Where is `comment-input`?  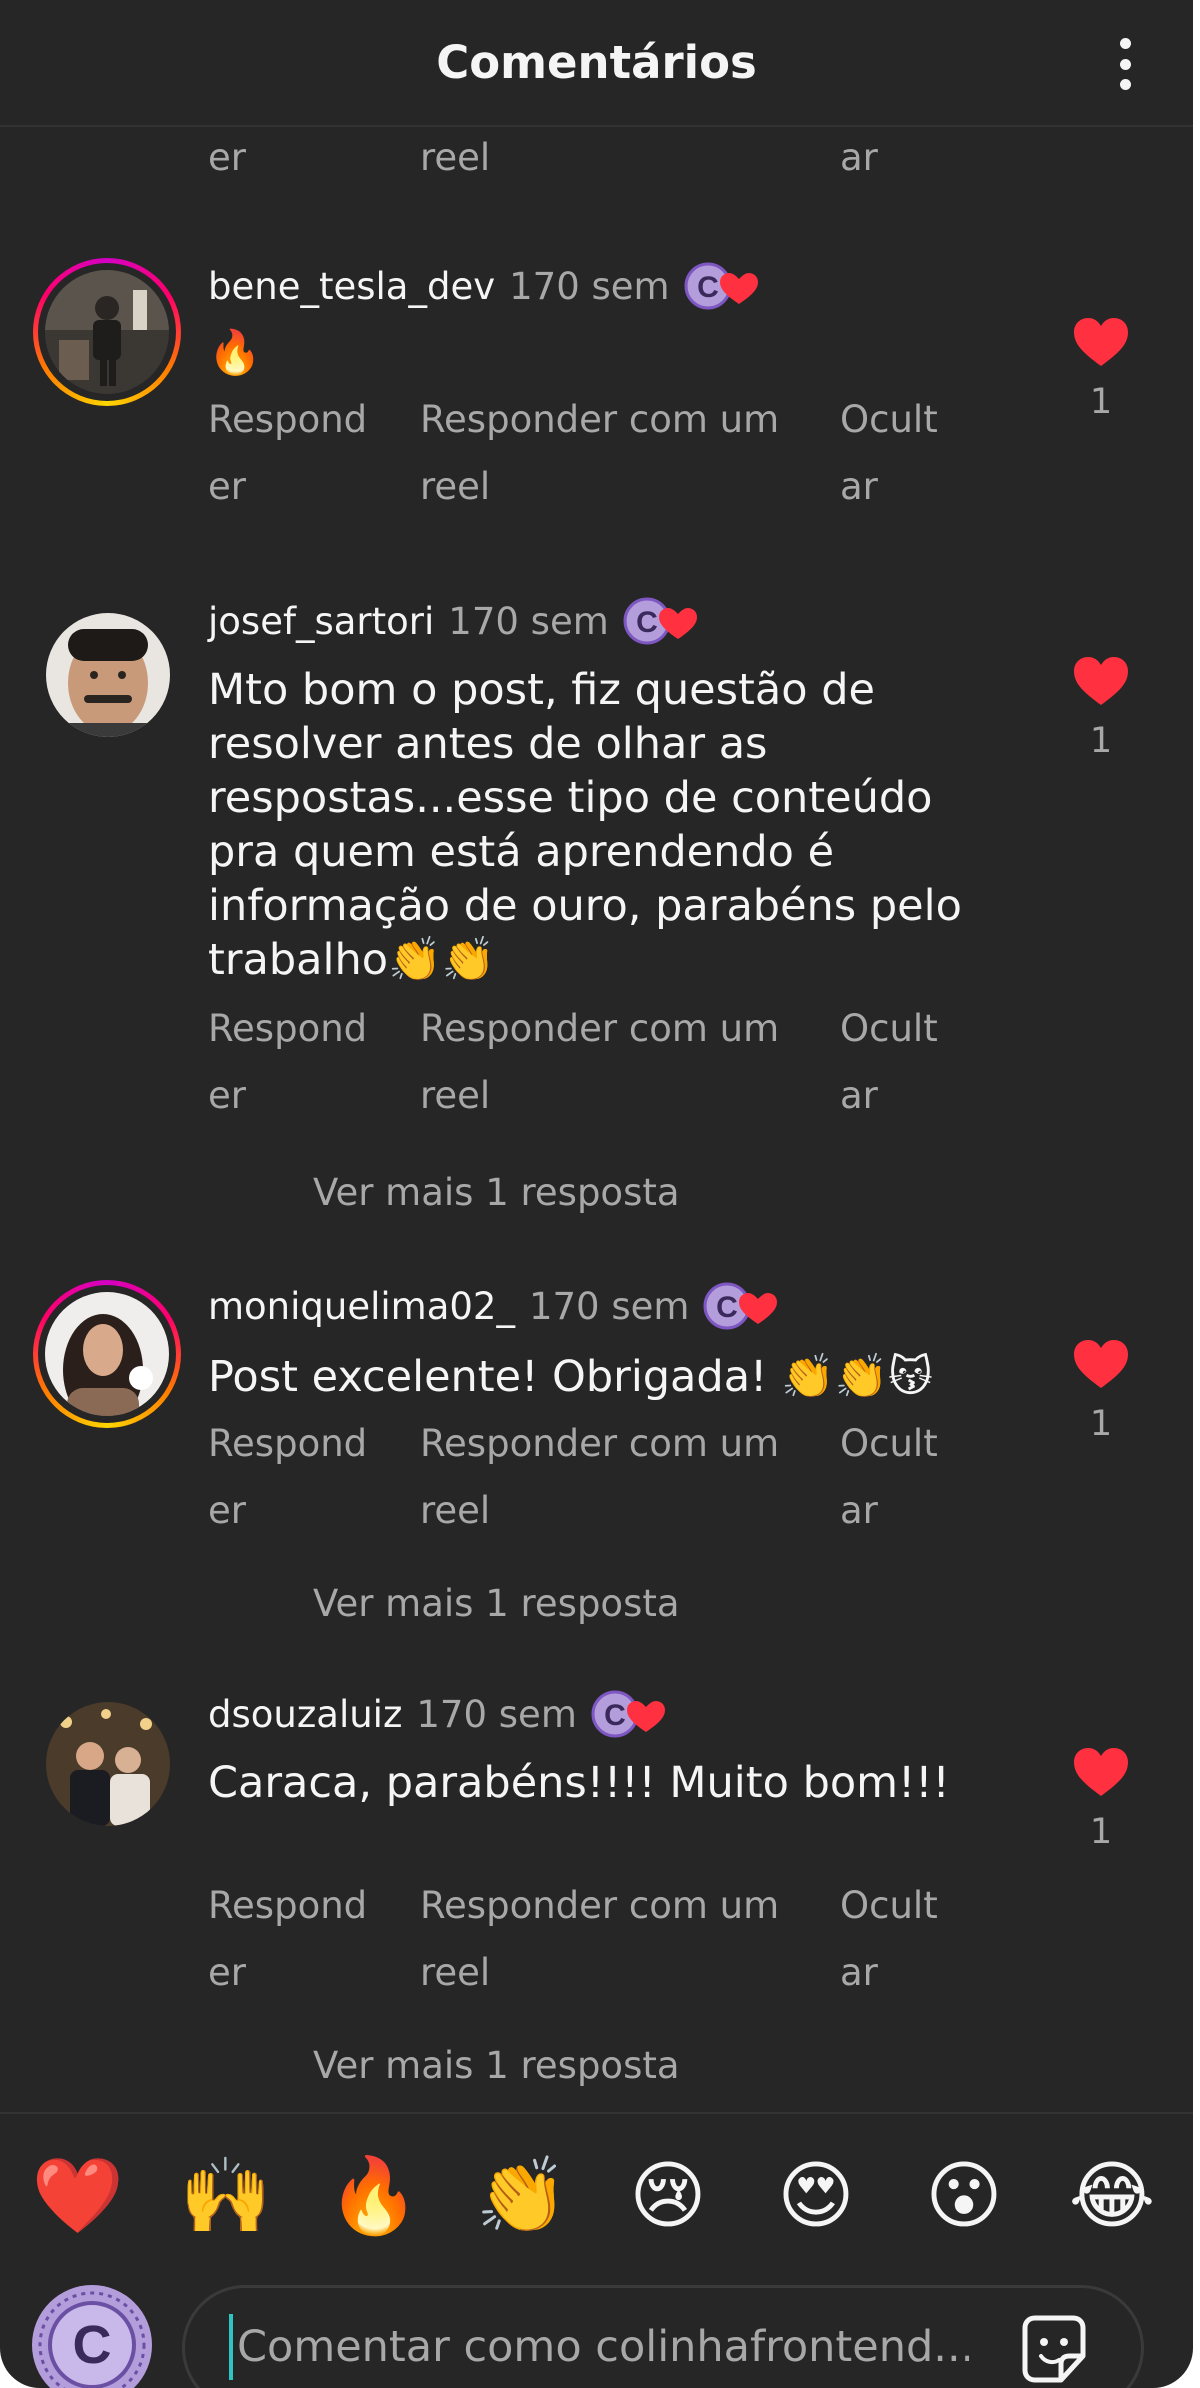
comment-input is located at coordinates (599, 2347).